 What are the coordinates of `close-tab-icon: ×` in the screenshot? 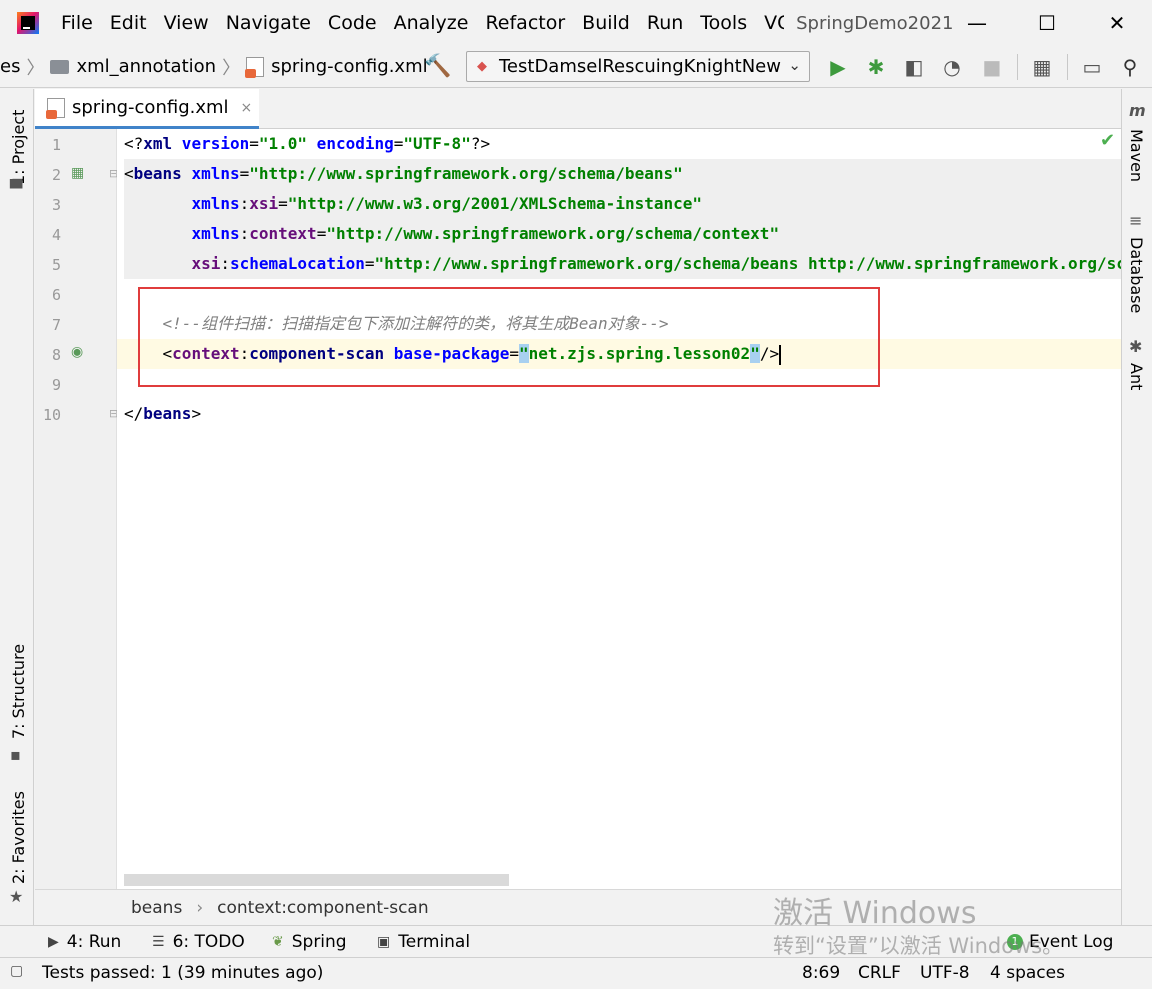 It's located at (247, 108).